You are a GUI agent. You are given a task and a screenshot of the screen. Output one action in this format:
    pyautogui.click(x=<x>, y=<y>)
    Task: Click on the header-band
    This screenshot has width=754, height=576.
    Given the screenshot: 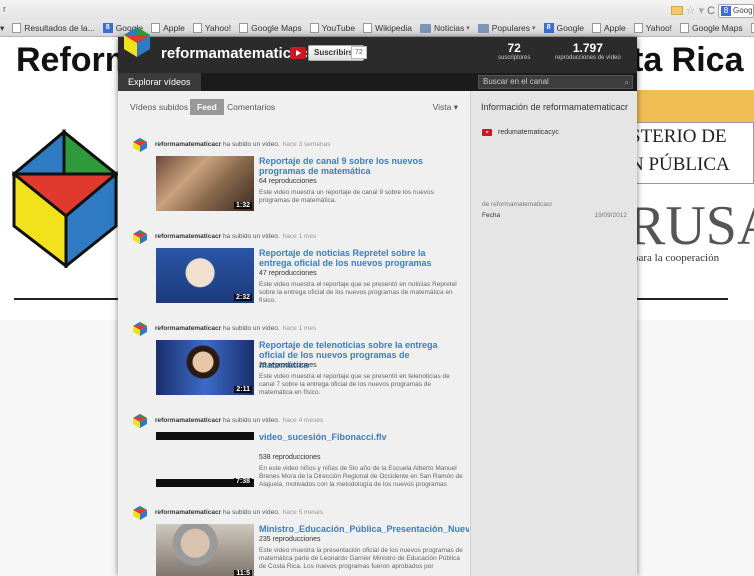 What is the action you would take?
    pyautogui.click(x=689, y=106)
    